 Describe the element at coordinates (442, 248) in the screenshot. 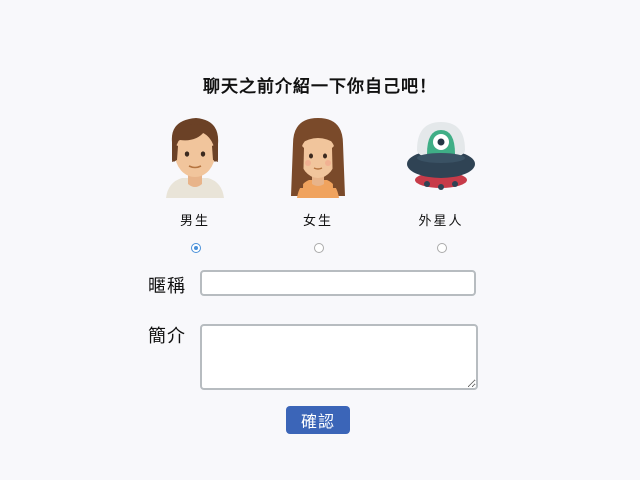

I see `radio-alien` at that location.